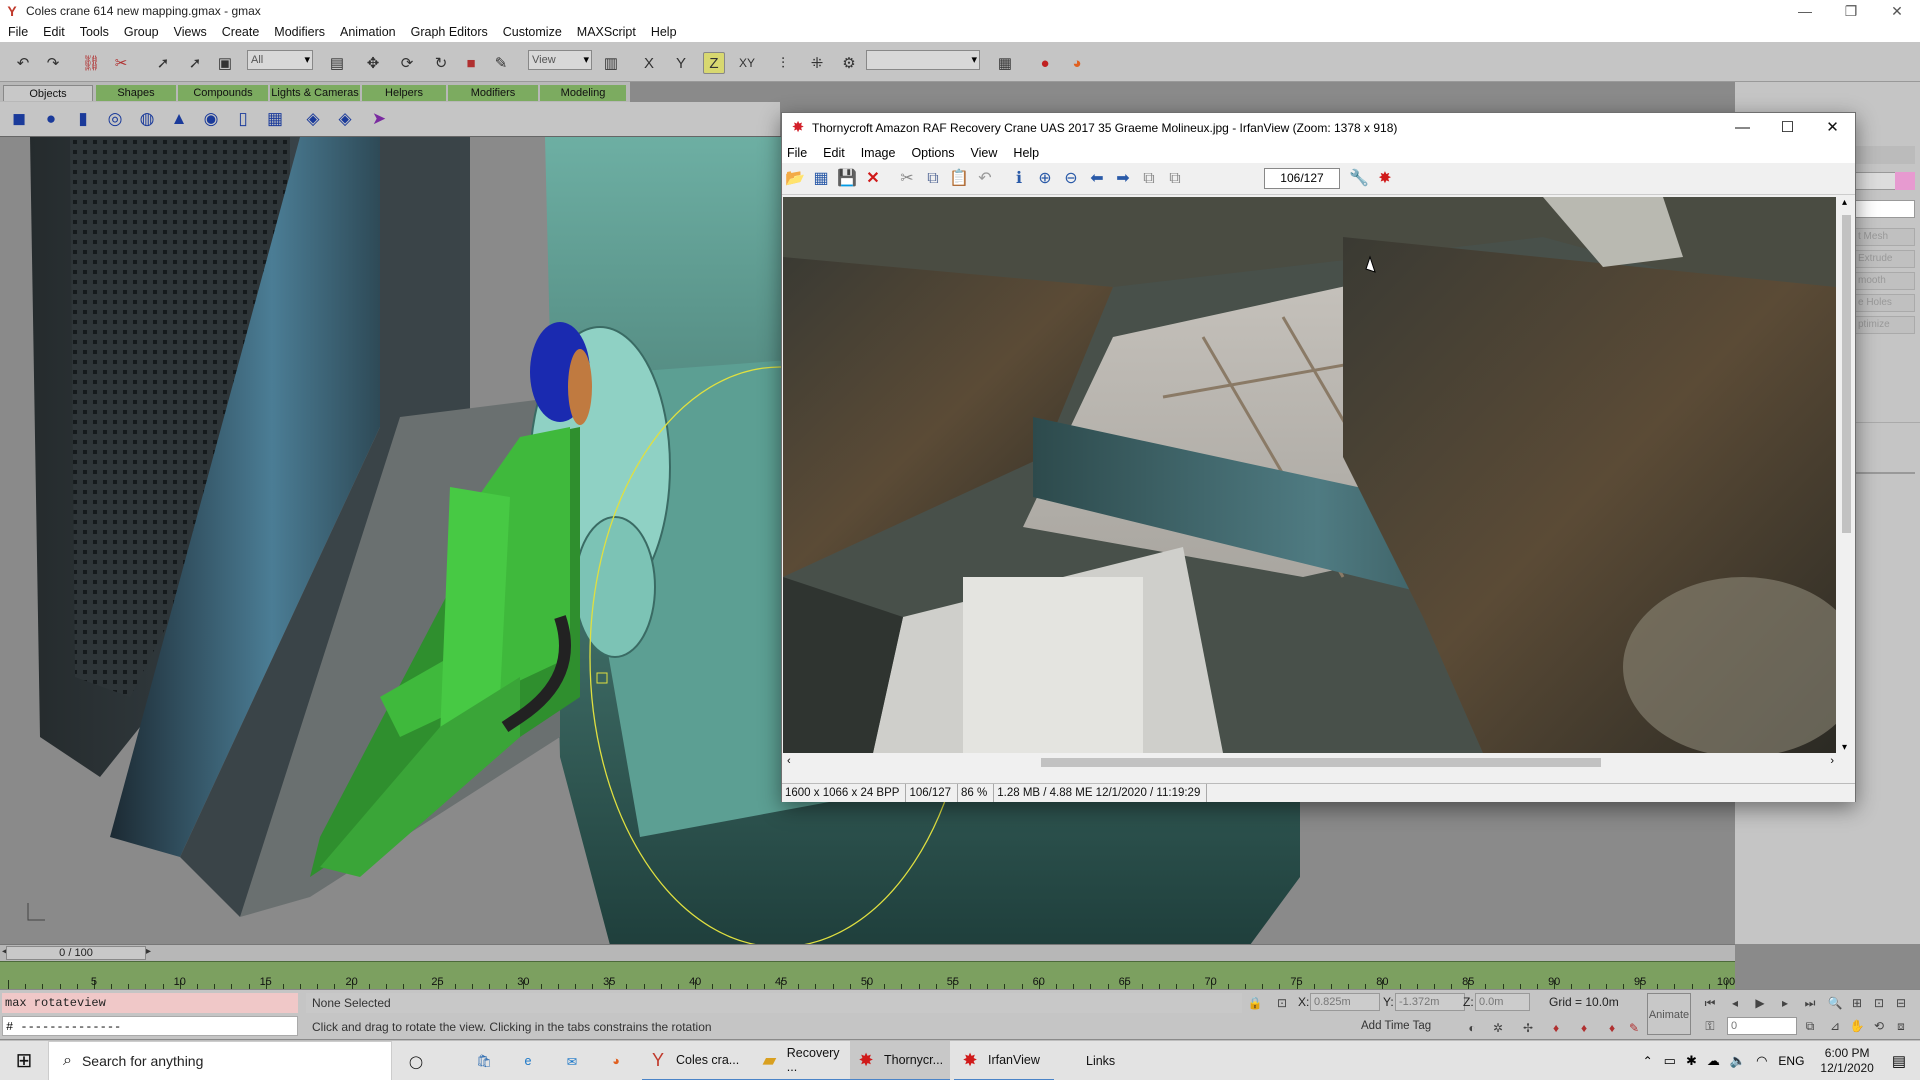 This screenshot has width=1920, height=1080. Describe the element at coordinates (1004, 1060) in the screenshot. I see `taskbar-item-irfanview: ✸ IrfanView` at that location.